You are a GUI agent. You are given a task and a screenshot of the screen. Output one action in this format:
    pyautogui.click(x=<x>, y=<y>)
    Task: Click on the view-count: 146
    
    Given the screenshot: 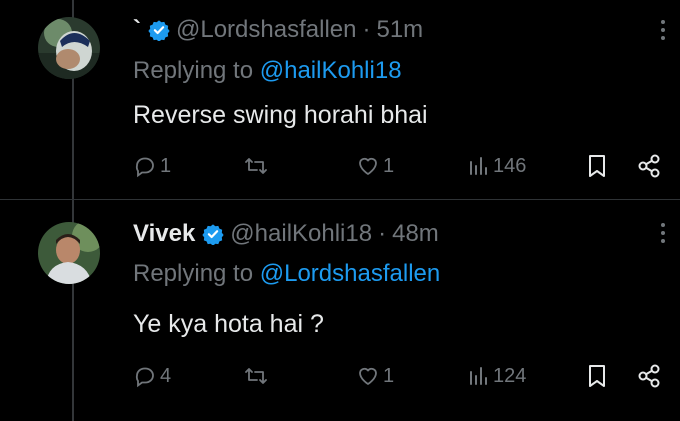 What is the action you would take?
    pyautogui.click(x=510, y=165)
    